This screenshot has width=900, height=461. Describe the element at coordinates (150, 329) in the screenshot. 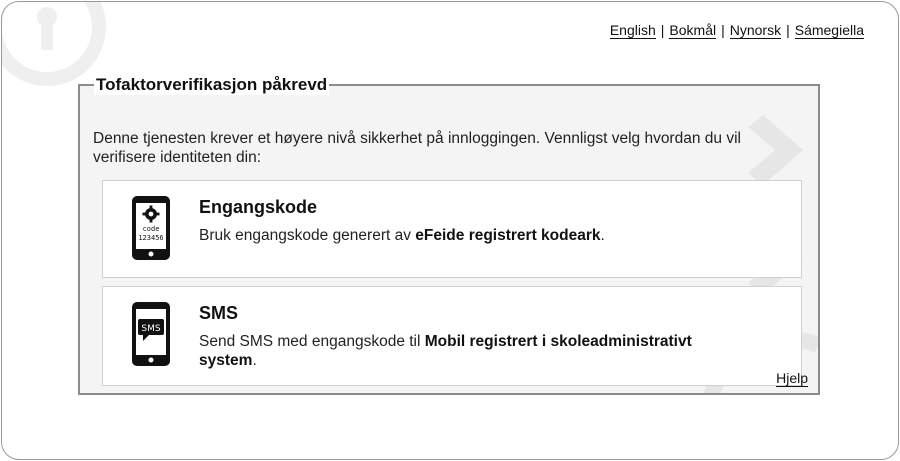

I see `icon-sms-text: SMS` at that location.